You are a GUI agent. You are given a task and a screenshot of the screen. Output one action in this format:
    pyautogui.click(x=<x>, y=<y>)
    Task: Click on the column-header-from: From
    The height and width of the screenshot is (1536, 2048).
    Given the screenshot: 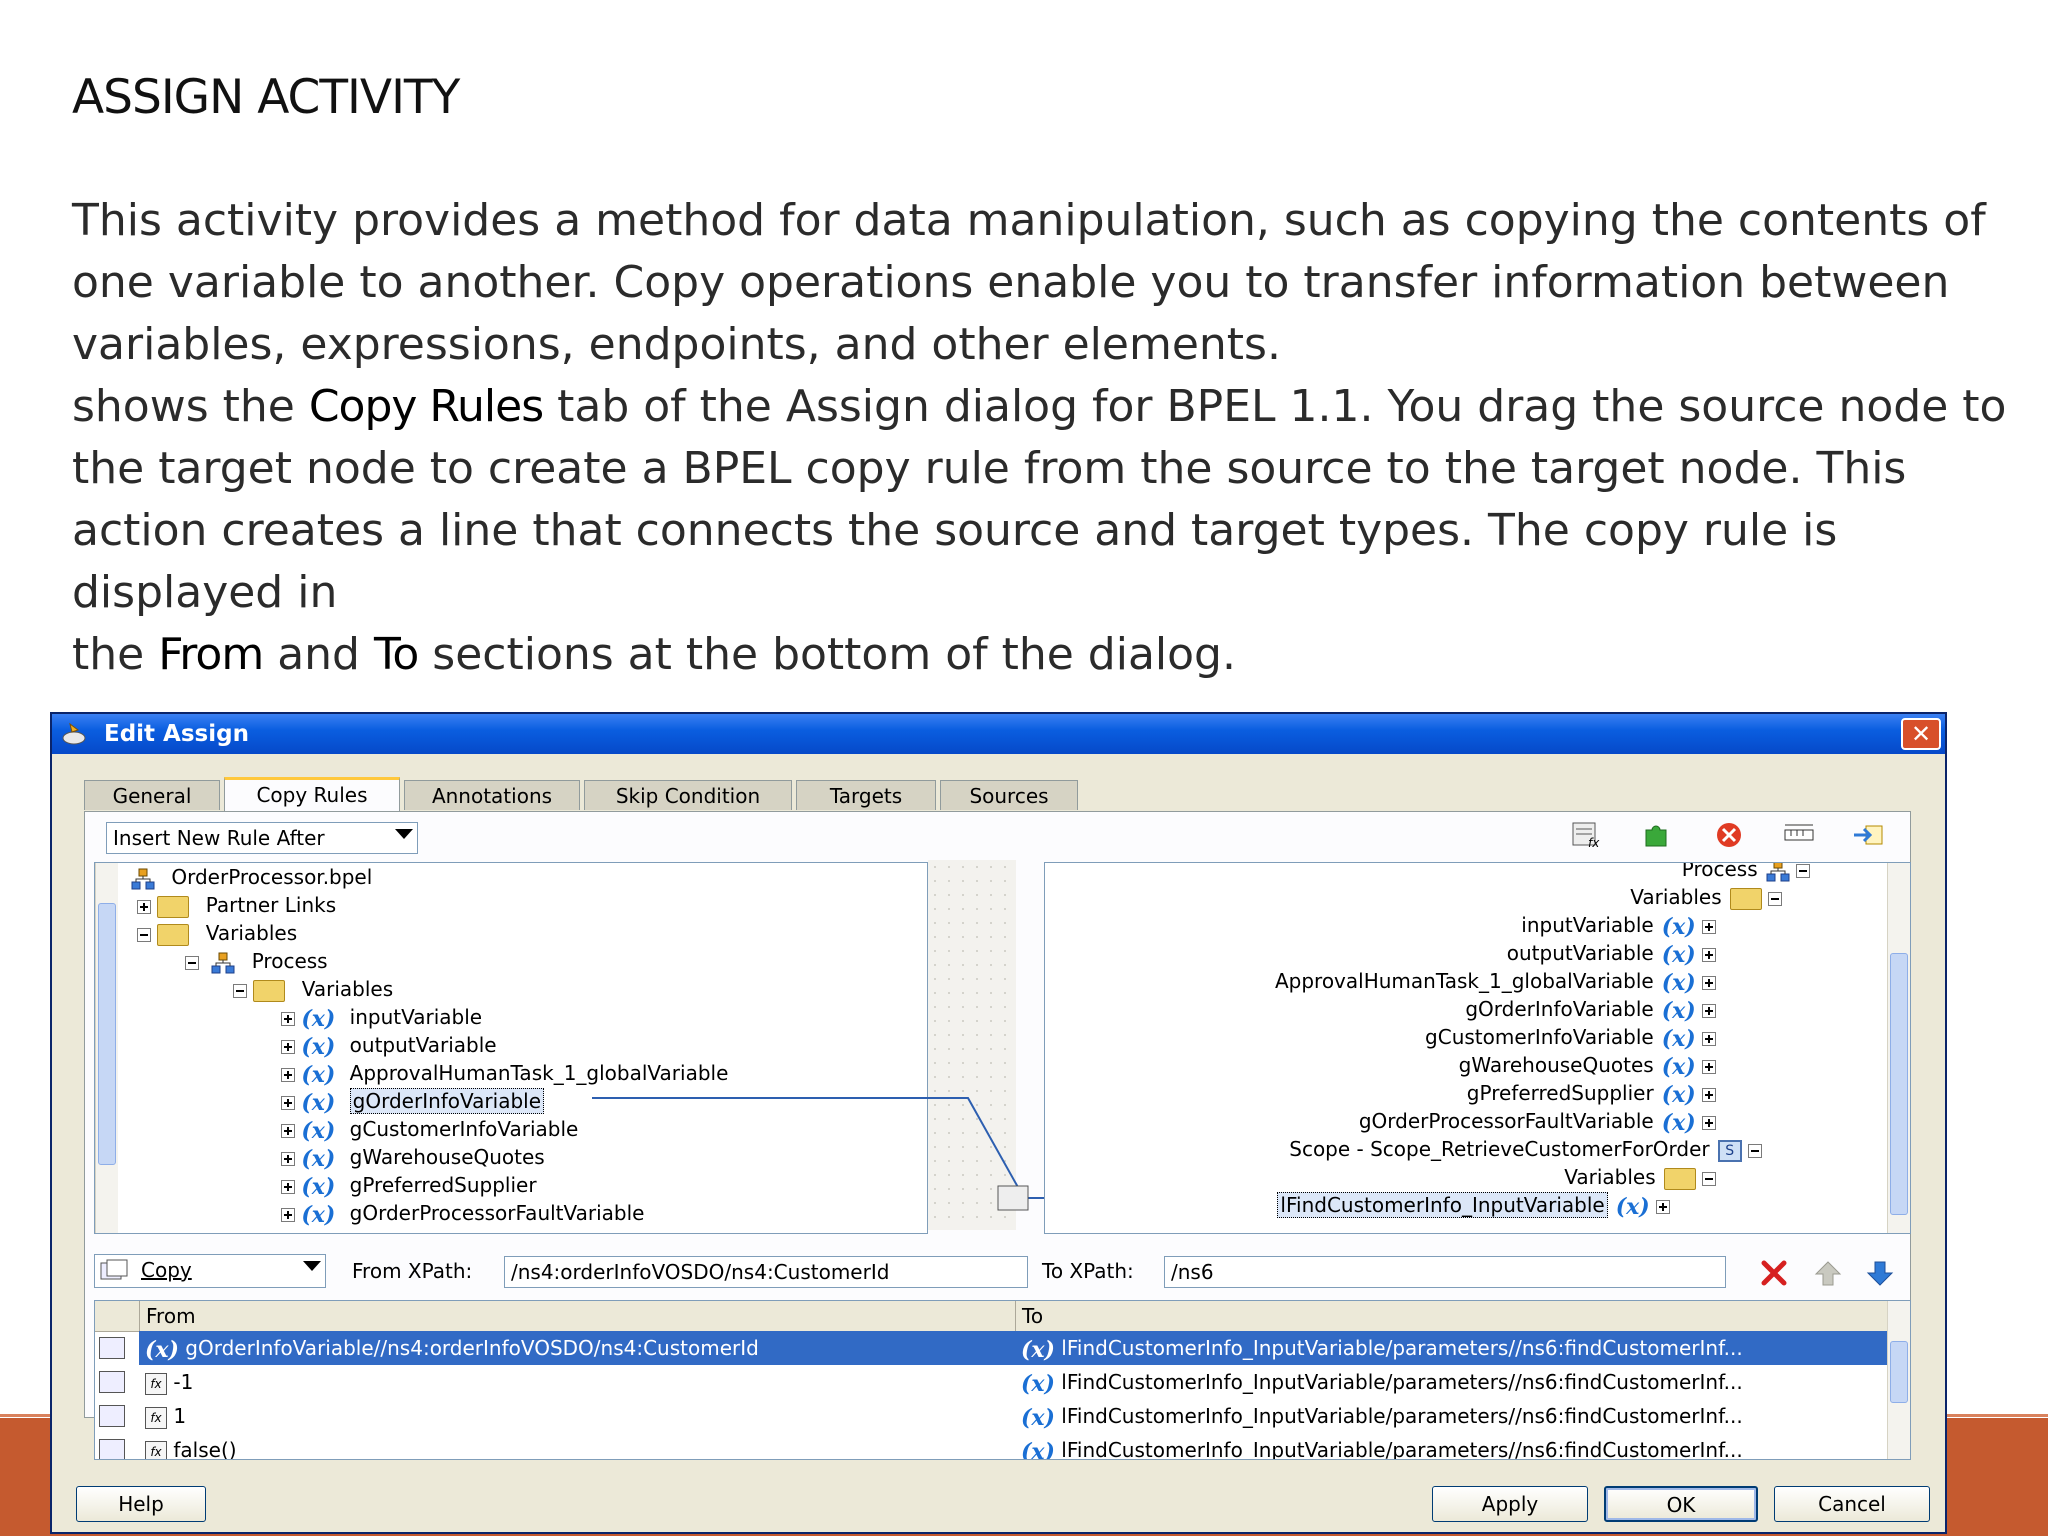 What is the action you would take?
    pyautogui.click(x=470, y=1316)
    